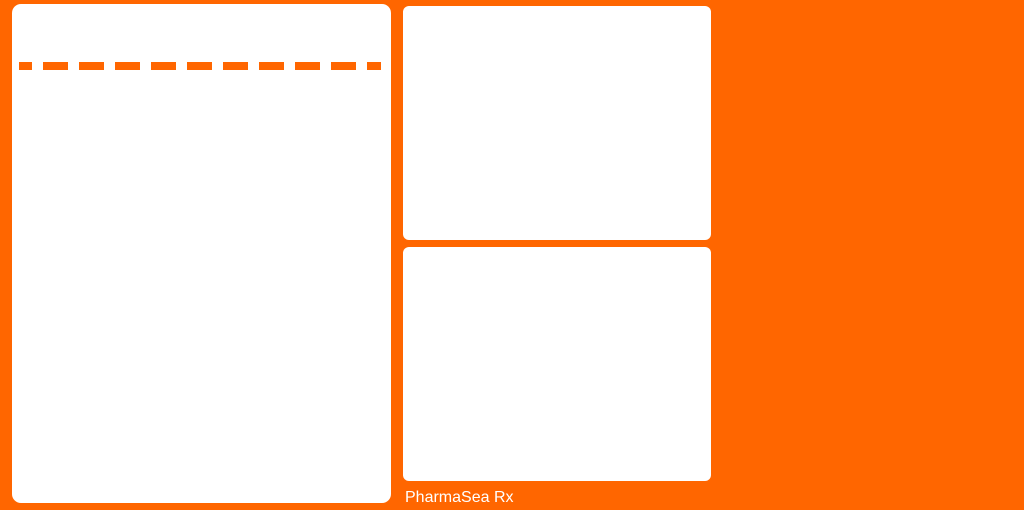 Image resolution: width=1024 pixels, height=510 pixels. I want to click on brand-label: PharmaSea Rx, so click(459, 497).